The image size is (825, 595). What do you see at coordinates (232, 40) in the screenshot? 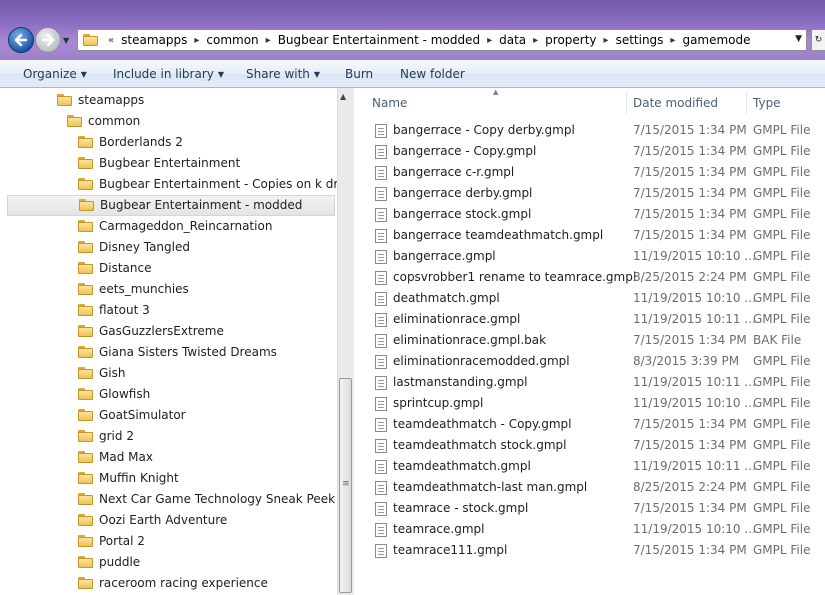
I see `breadcrumb-common: common` at bounding box center [232, 40].